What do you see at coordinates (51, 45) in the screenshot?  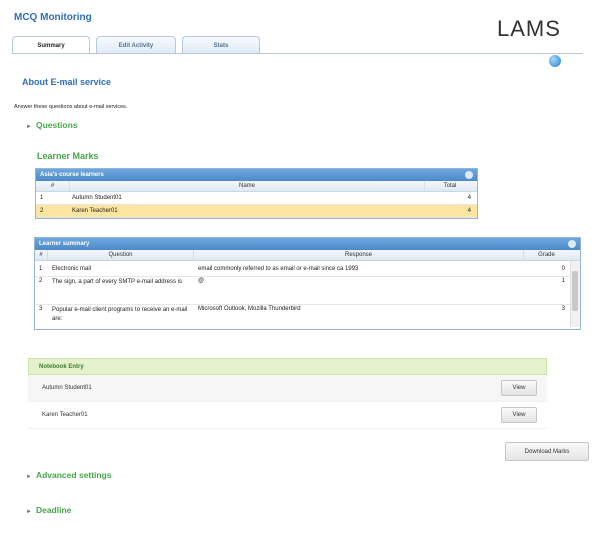 I see `tab-summary: Summary` at bounding box center [51, 45].